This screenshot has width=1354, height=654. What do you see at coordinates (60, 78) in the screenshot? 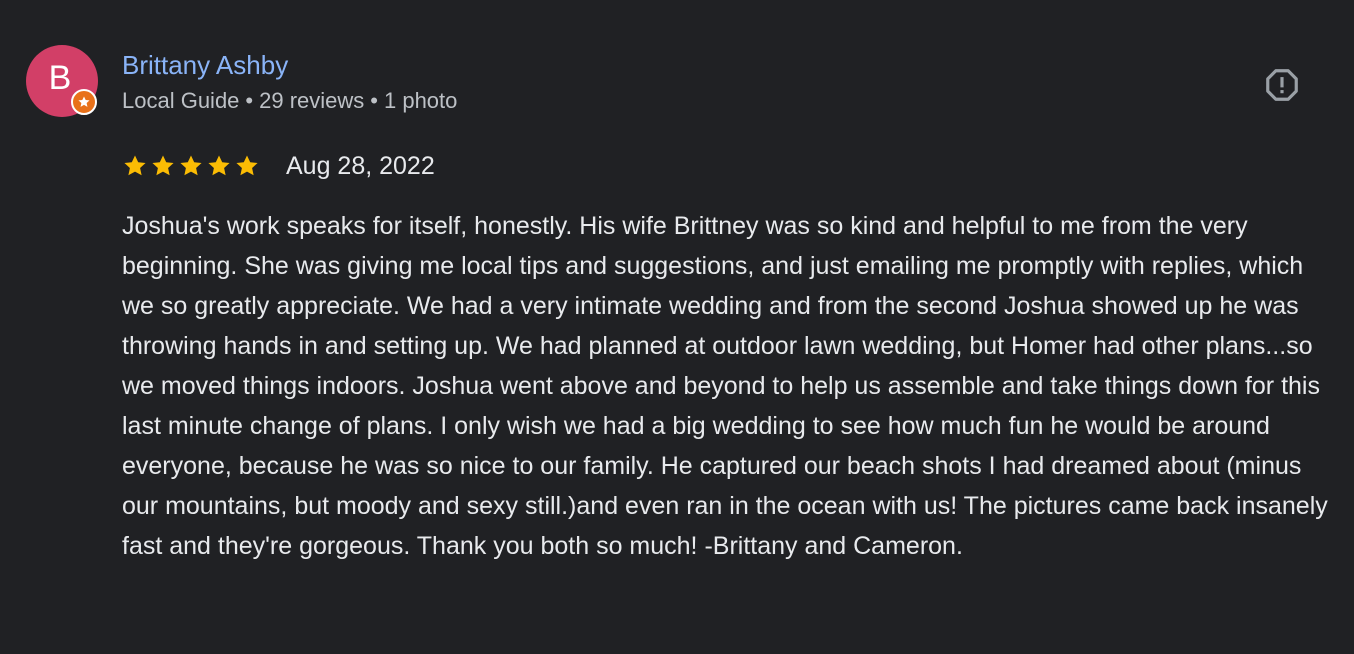
I see `avatar-initial: B` at bounding box center [60, 78].